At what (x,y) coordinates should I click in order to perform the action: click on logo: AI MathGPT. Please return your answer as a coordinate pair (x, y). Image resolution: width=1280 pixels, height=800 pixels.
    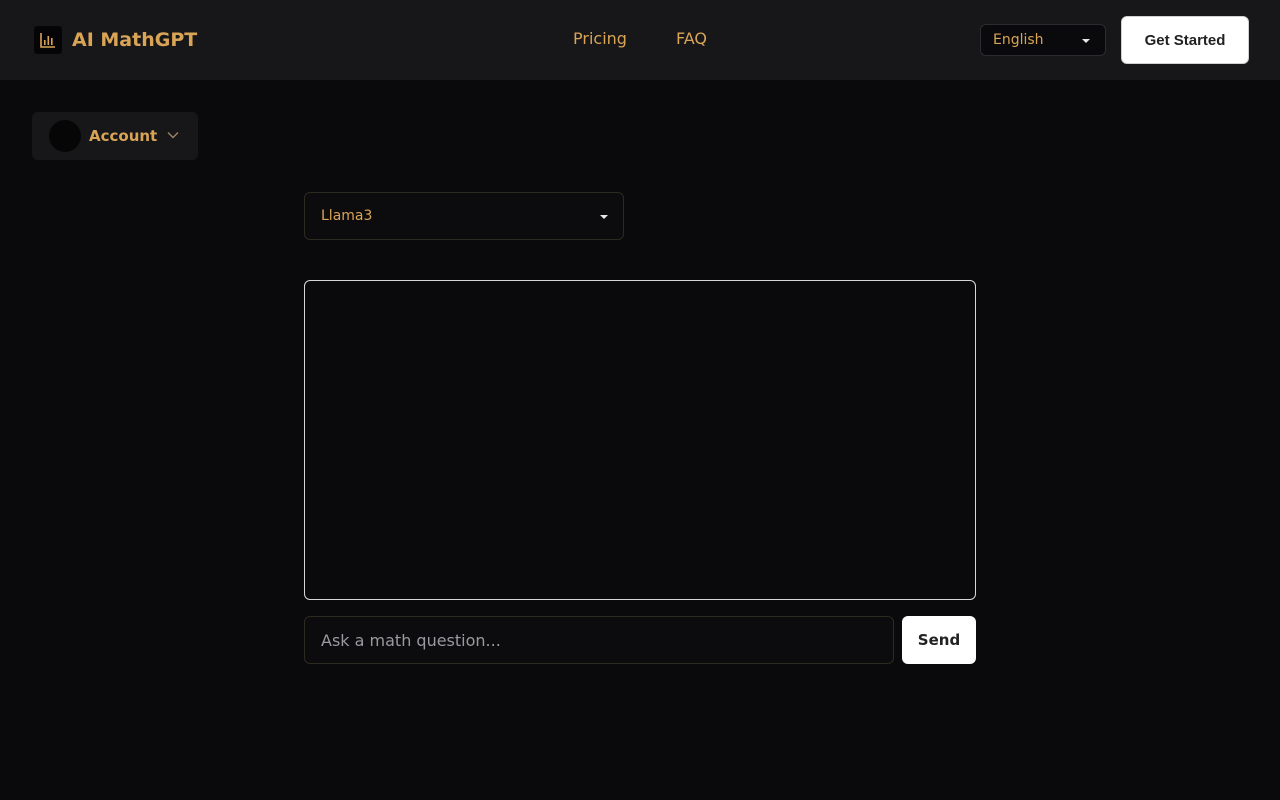
    Looking at the image, I should click on (115, 40).